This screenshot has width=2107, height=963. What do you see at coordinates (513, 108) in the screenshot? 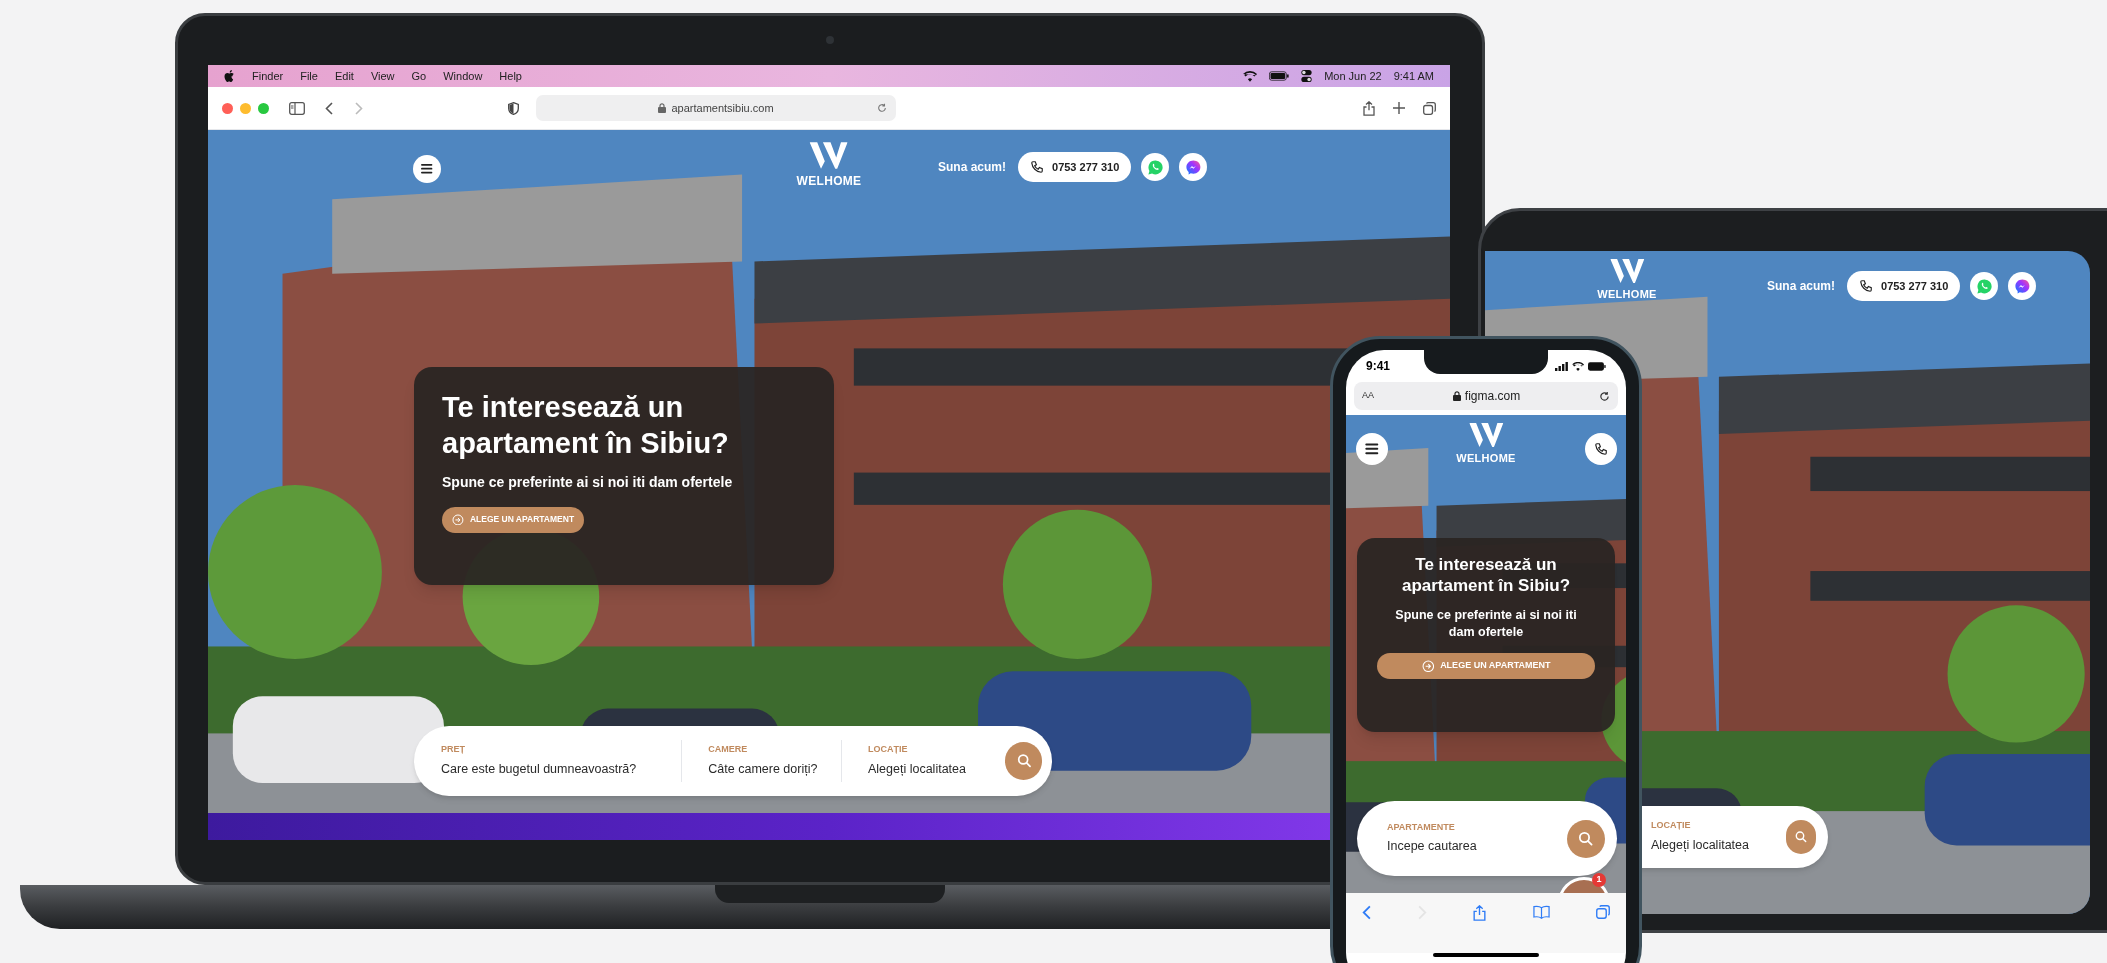
I see `shield-icon` at bounding box center [513, 108].